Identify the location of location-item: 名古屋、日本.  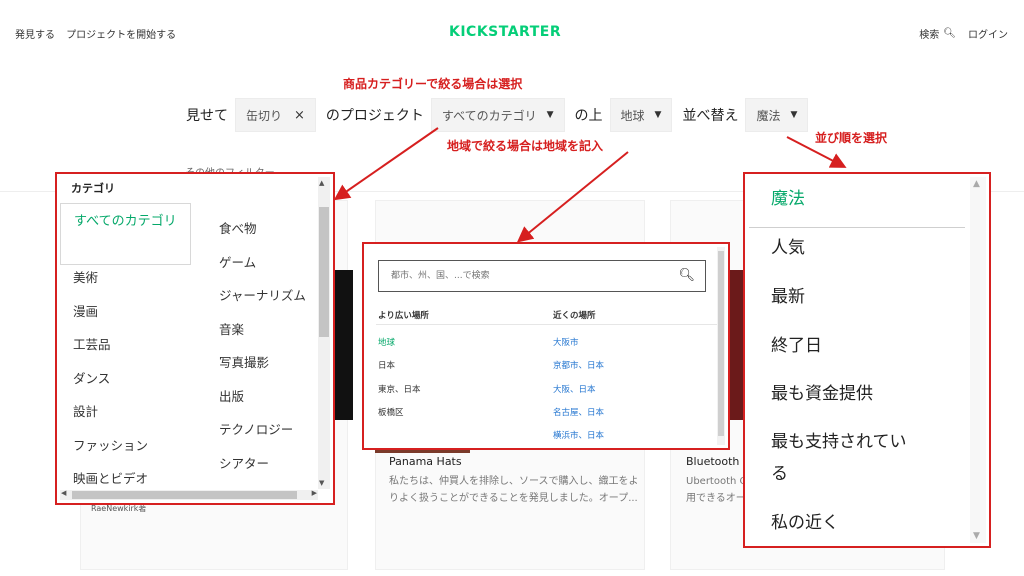
(578, 417).